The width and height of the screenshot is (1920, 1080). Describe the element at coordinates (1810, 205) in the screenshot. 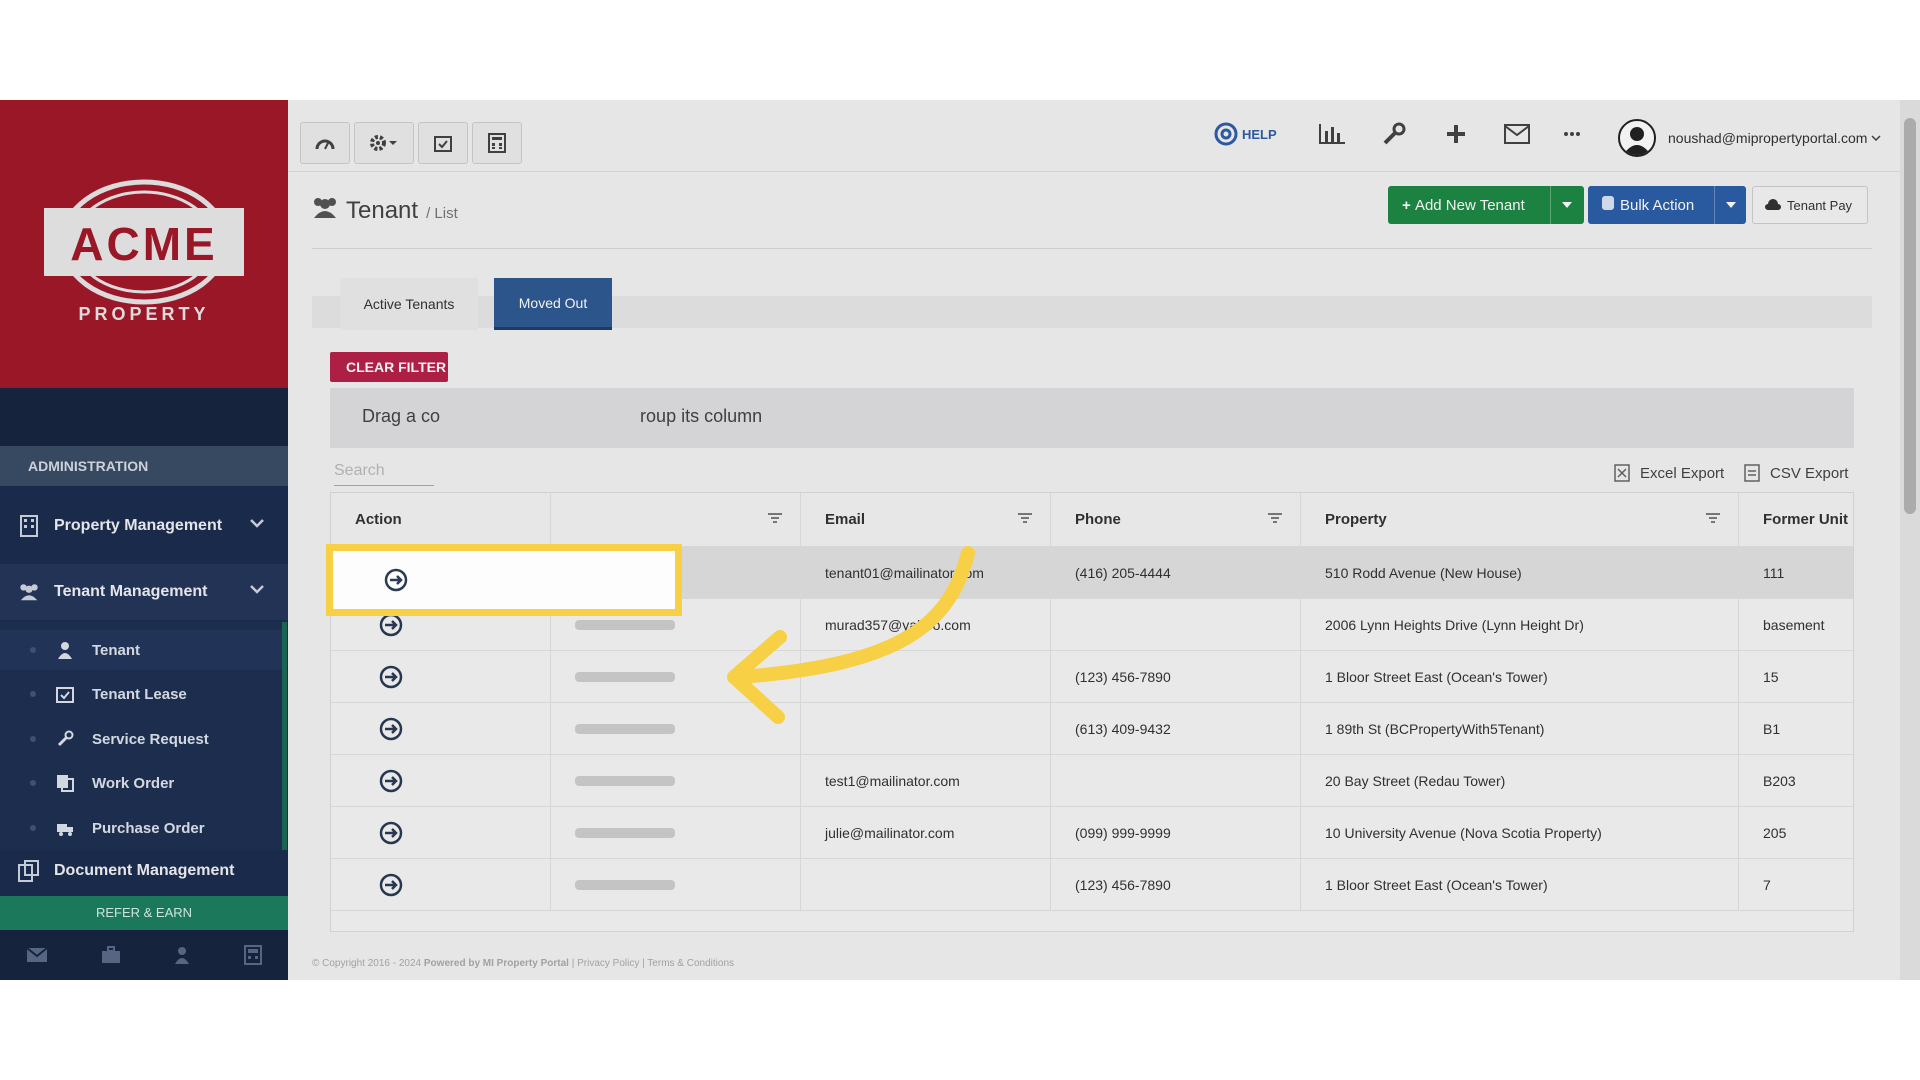

I see `tenant-pay-button: Tenant Pay` at that location.